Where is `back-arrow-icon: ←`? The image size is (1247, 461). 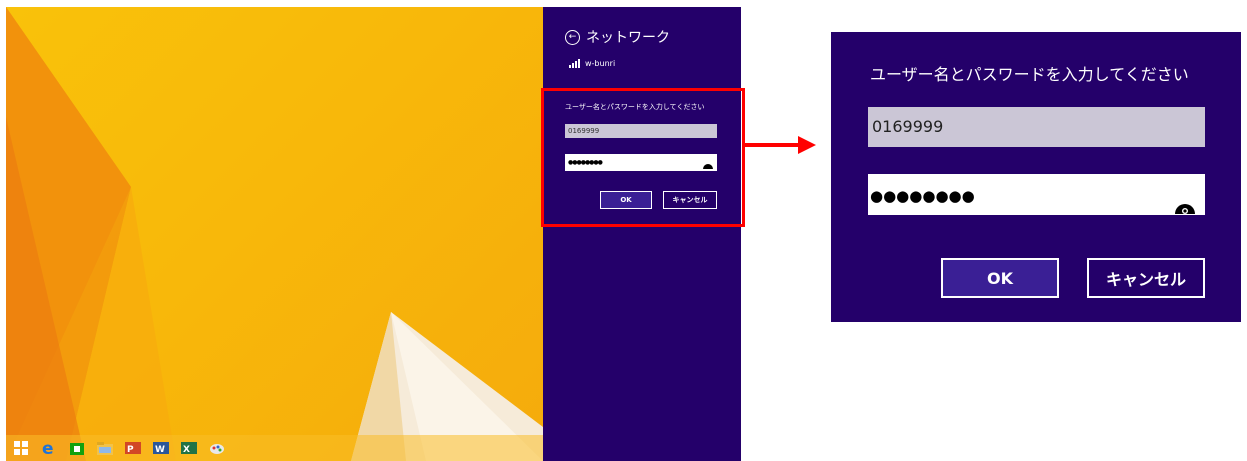 back-arrow-icon: ← is located at coordinates (572, 37).